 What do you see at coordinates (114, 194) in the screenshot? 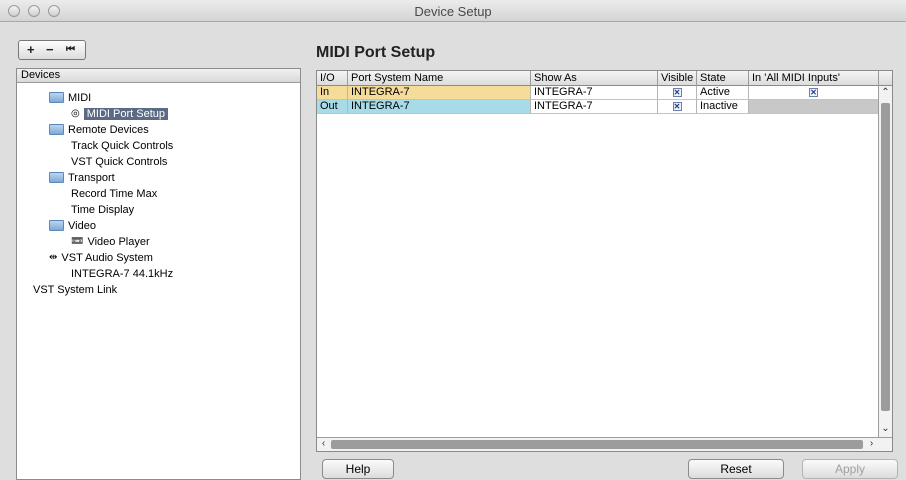
I see `tree-item-record-time-max: Record Time Max` at bounding box center [114, 194].